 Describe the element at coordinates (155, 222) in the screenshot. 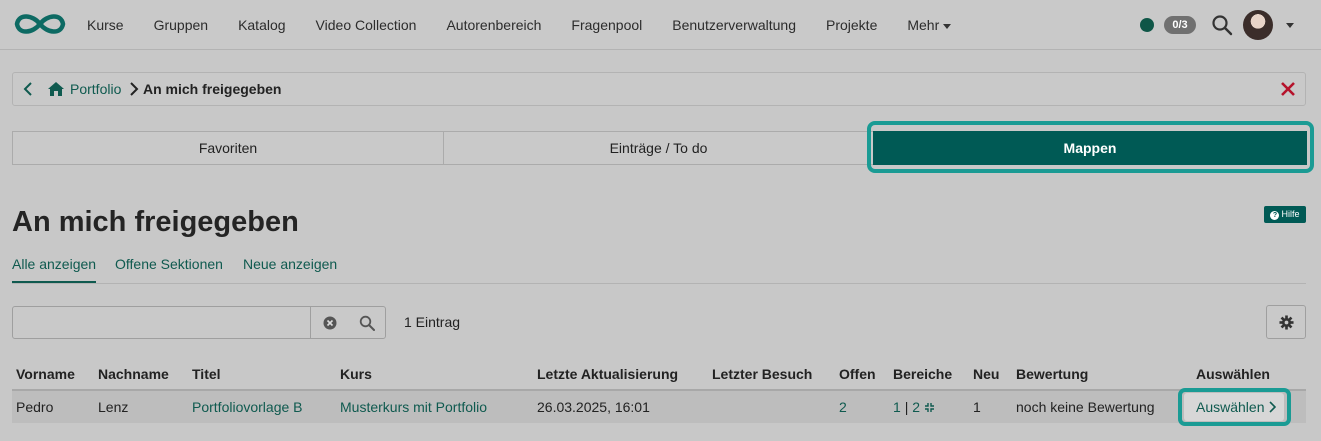

I see `page-title: An mich freigegeben` at that location.